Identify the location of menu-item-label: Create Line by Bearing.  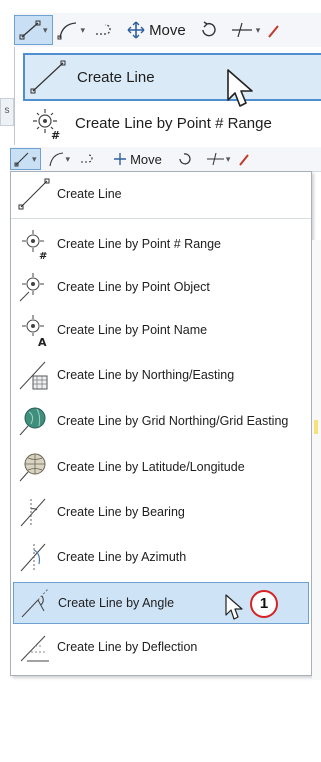
(121, 512).